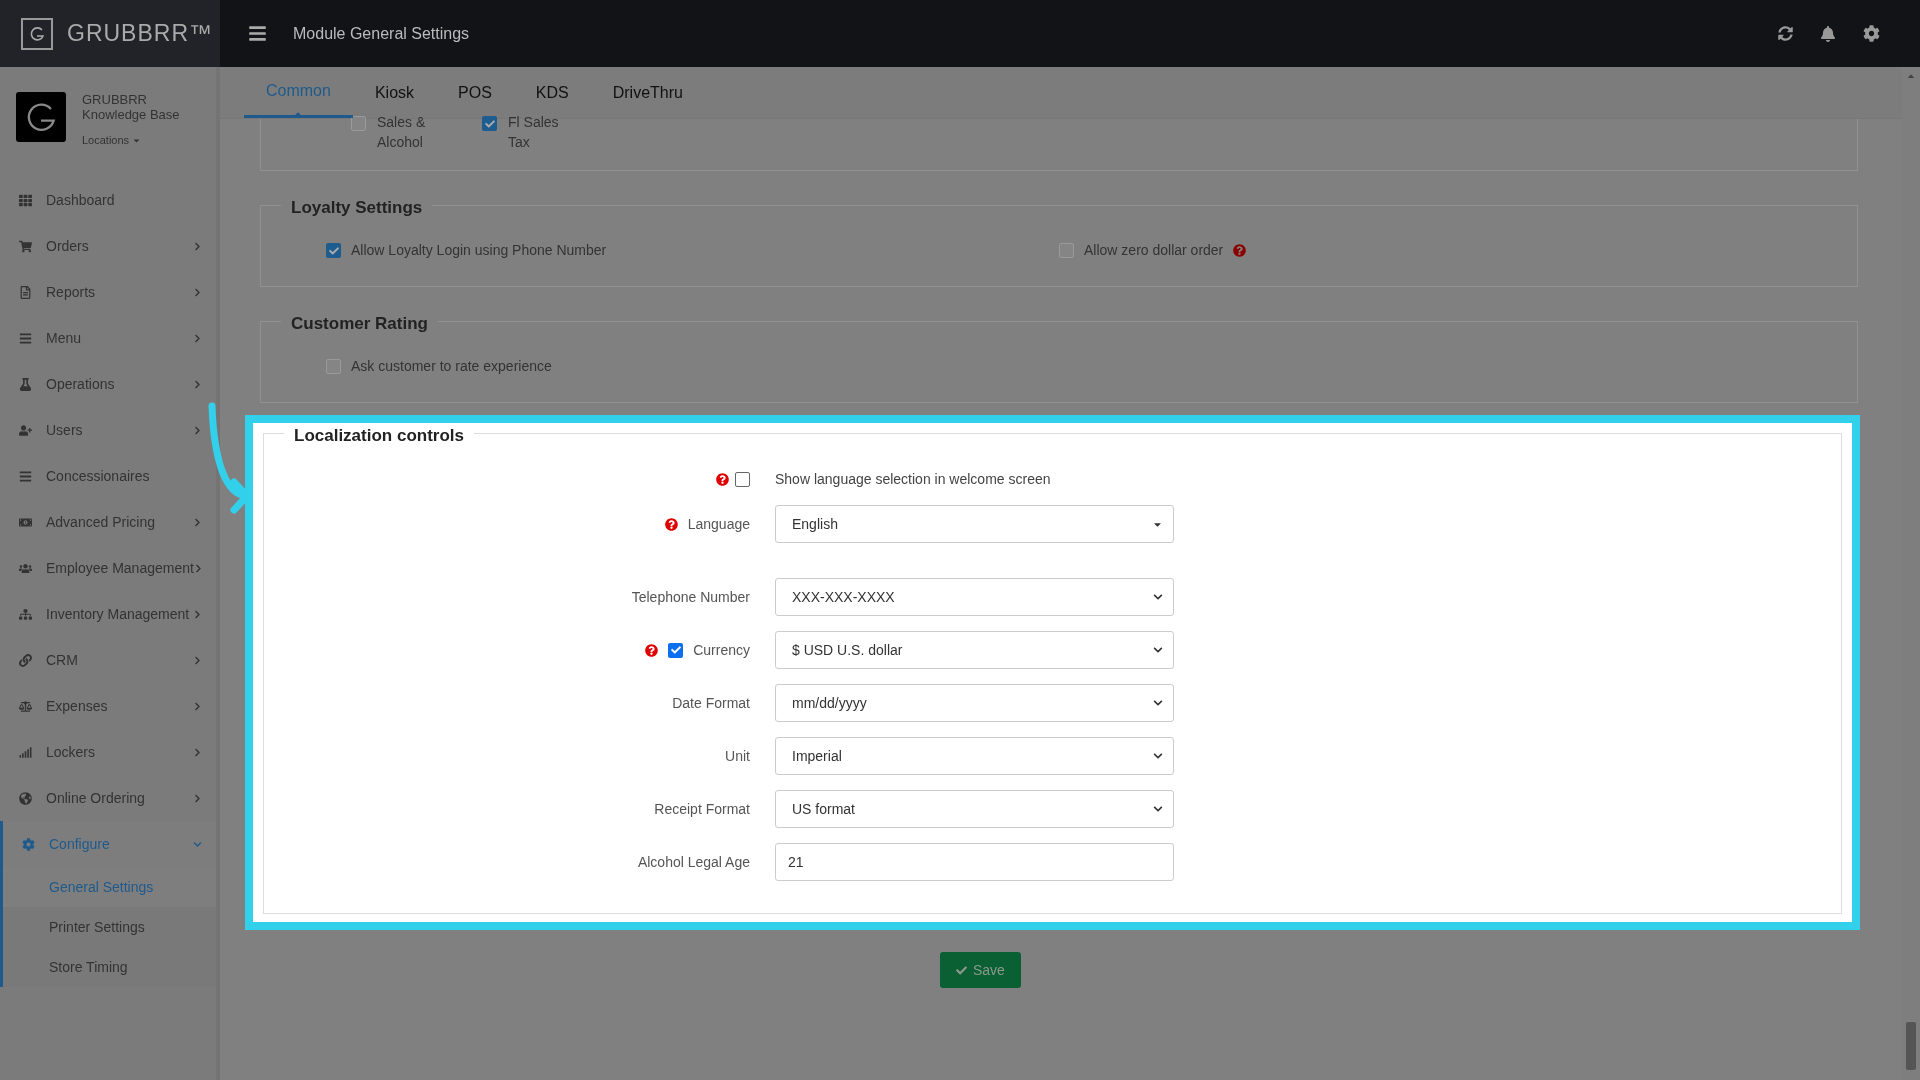 This screenshot has width=1920, height=1080. I want to click on select-field: XXX-XXX-XXXX, so click(974, 597).